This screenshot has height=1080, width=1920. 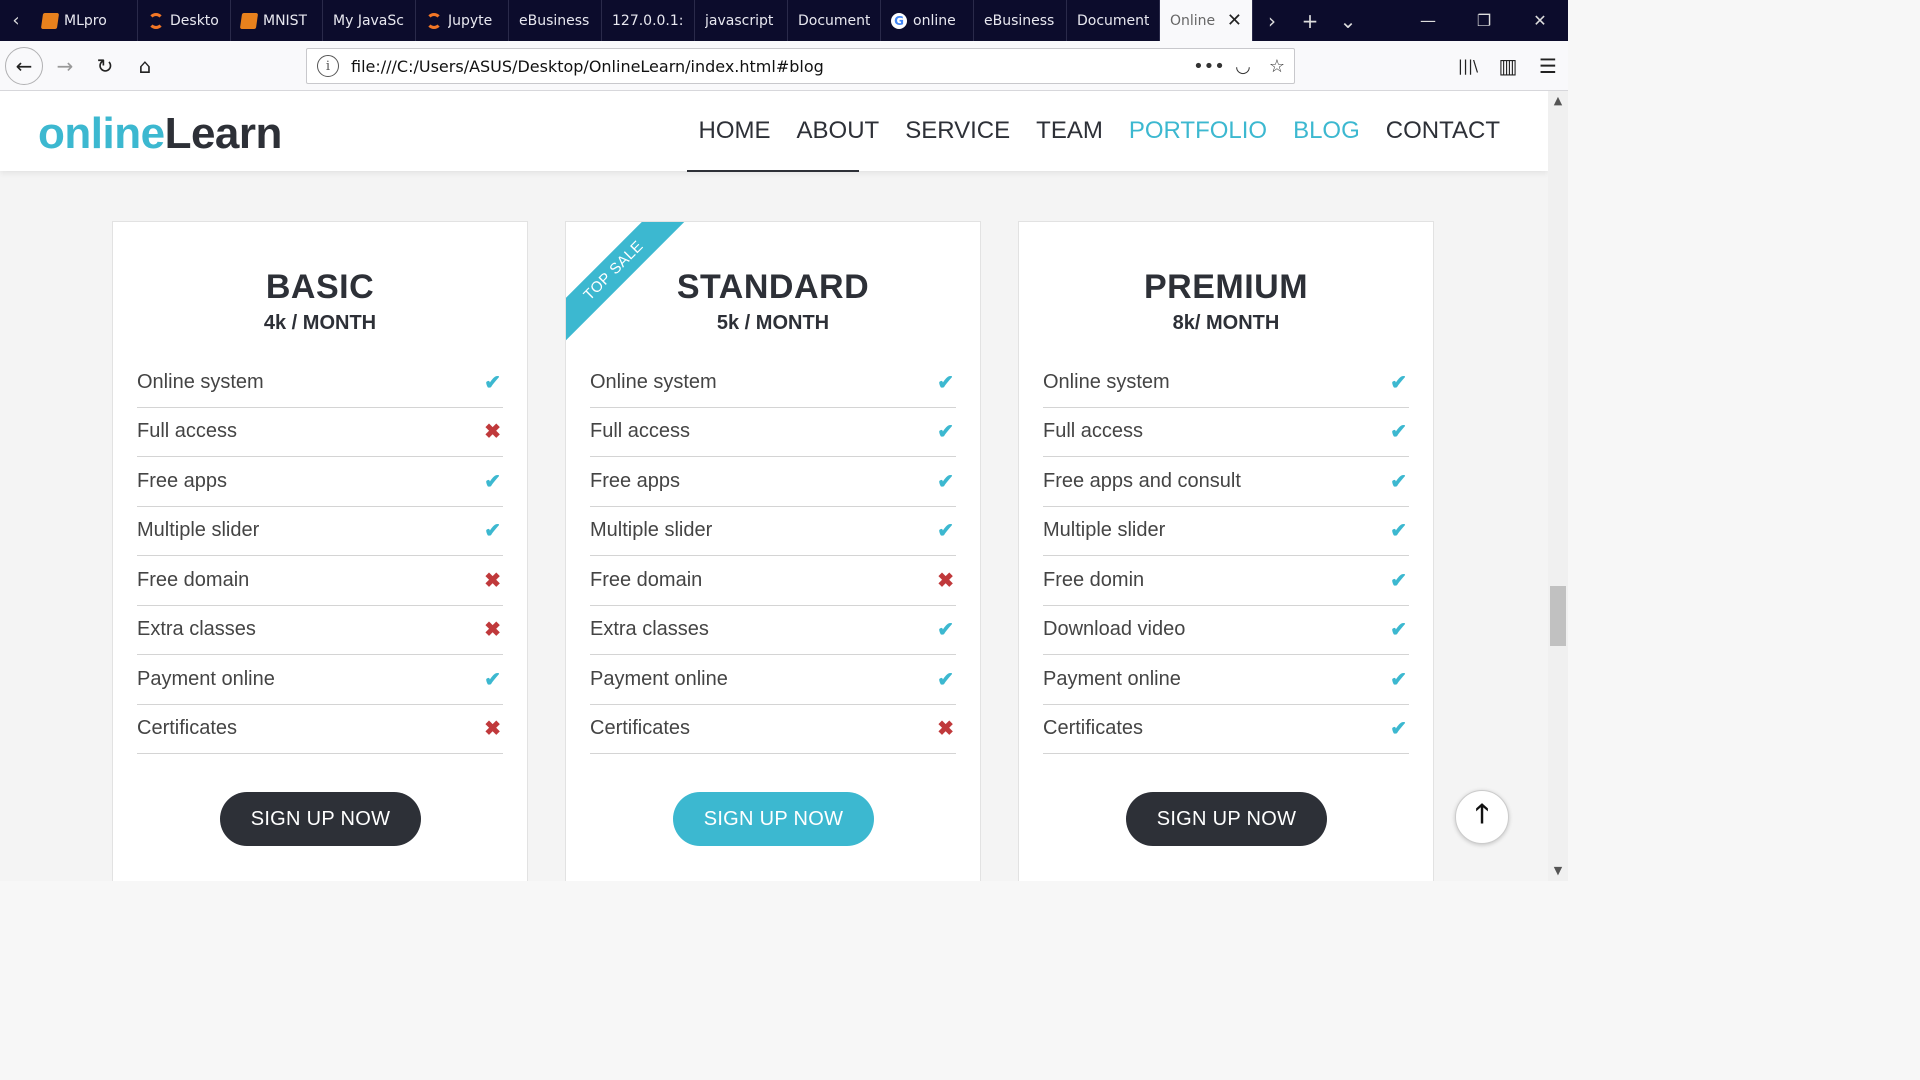 I want to click on toolbar-right: |||\ ▥ ☰, so click(x=1508, y=66).